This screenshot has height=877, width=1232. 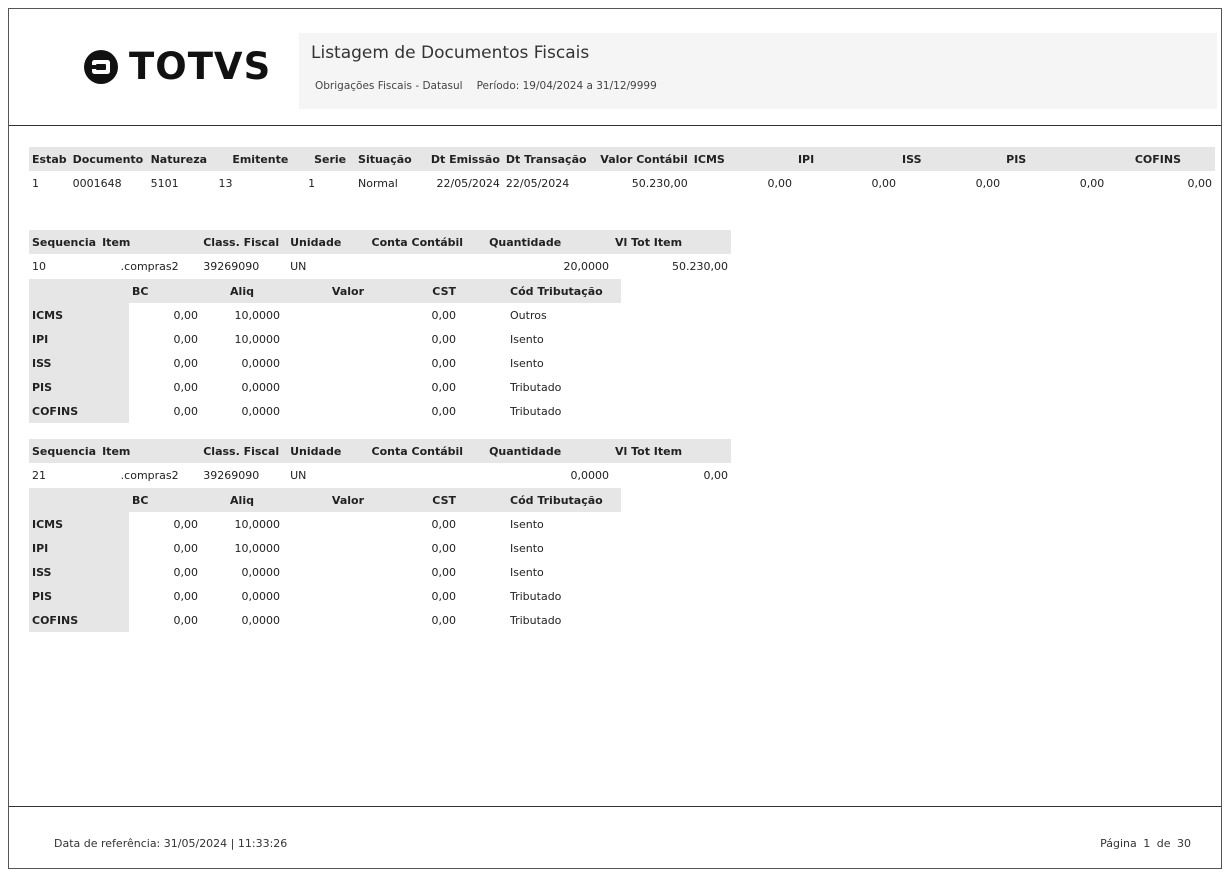 I want to click on cell-conta-contabil, so click(x=428, y=266).